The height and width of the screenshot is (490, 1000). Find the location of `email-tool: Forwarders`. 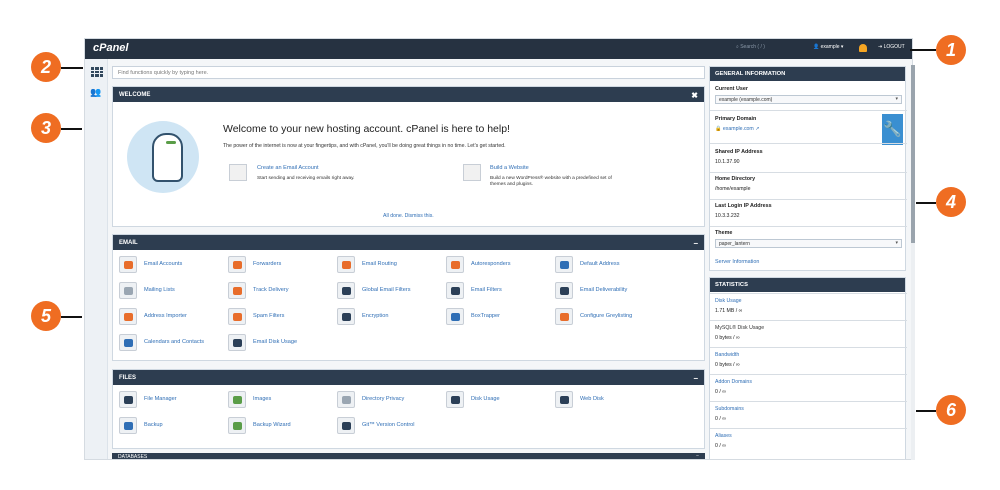

email-tool: Forwarders is located at coordinates (282, 265).